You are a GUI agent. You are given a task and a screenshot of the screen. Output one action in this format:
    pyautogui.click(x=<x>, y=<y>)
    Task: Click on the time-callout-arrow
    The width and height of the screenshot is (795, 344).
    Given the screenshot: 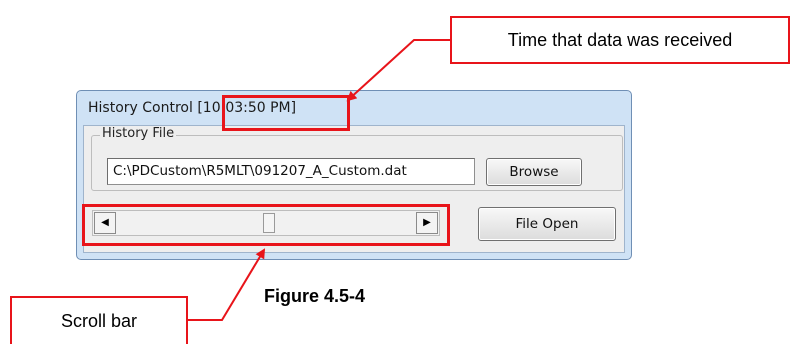 What is the action you would take?
    pyautogui.click(x=398, y=70)
    